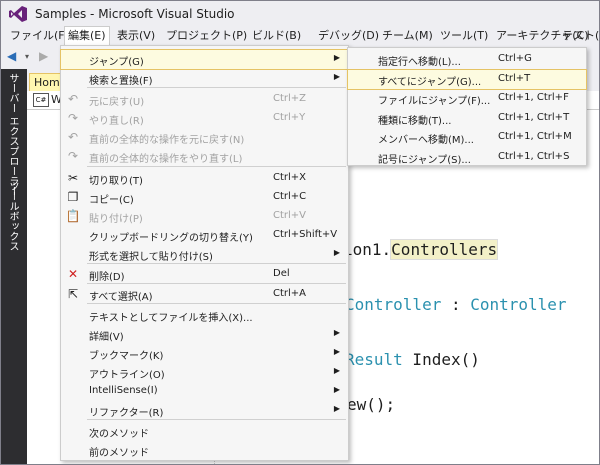 The height and width of the screenshot is (465, 600). I want to click on edit-menu-item: クリップボードリングの切り替え(Y) Ctrl+Shift+V, so click(204, 235).